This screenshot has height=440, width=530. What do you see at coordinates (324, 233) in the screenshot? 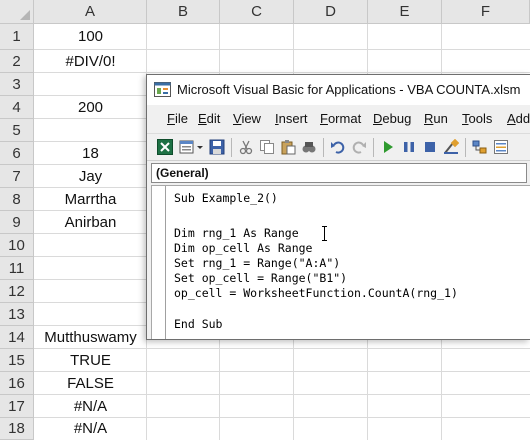
I see `text-cursor-icon` at bounding box center [324, 233].